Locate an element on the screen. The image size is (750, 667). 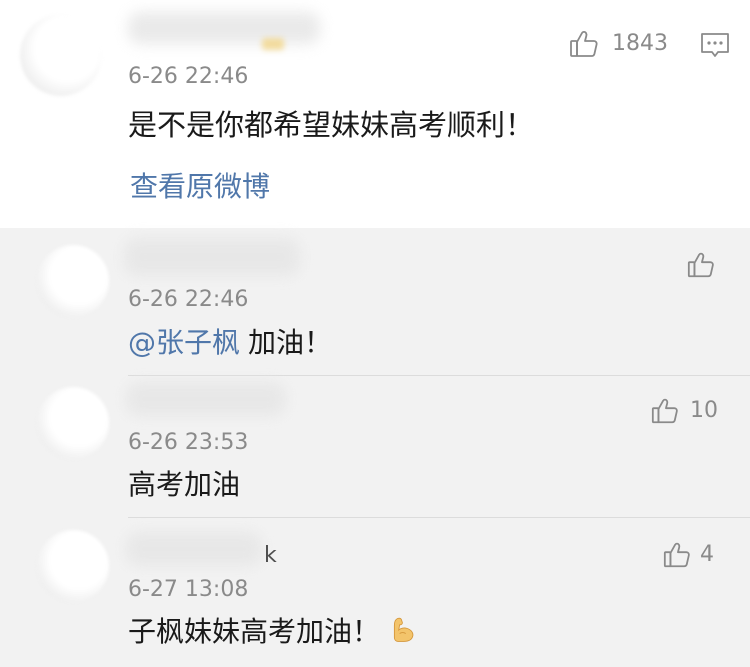
comment-text: 是不是你都希望妹妹高考顺利！ is located at coordinates (331, 125).